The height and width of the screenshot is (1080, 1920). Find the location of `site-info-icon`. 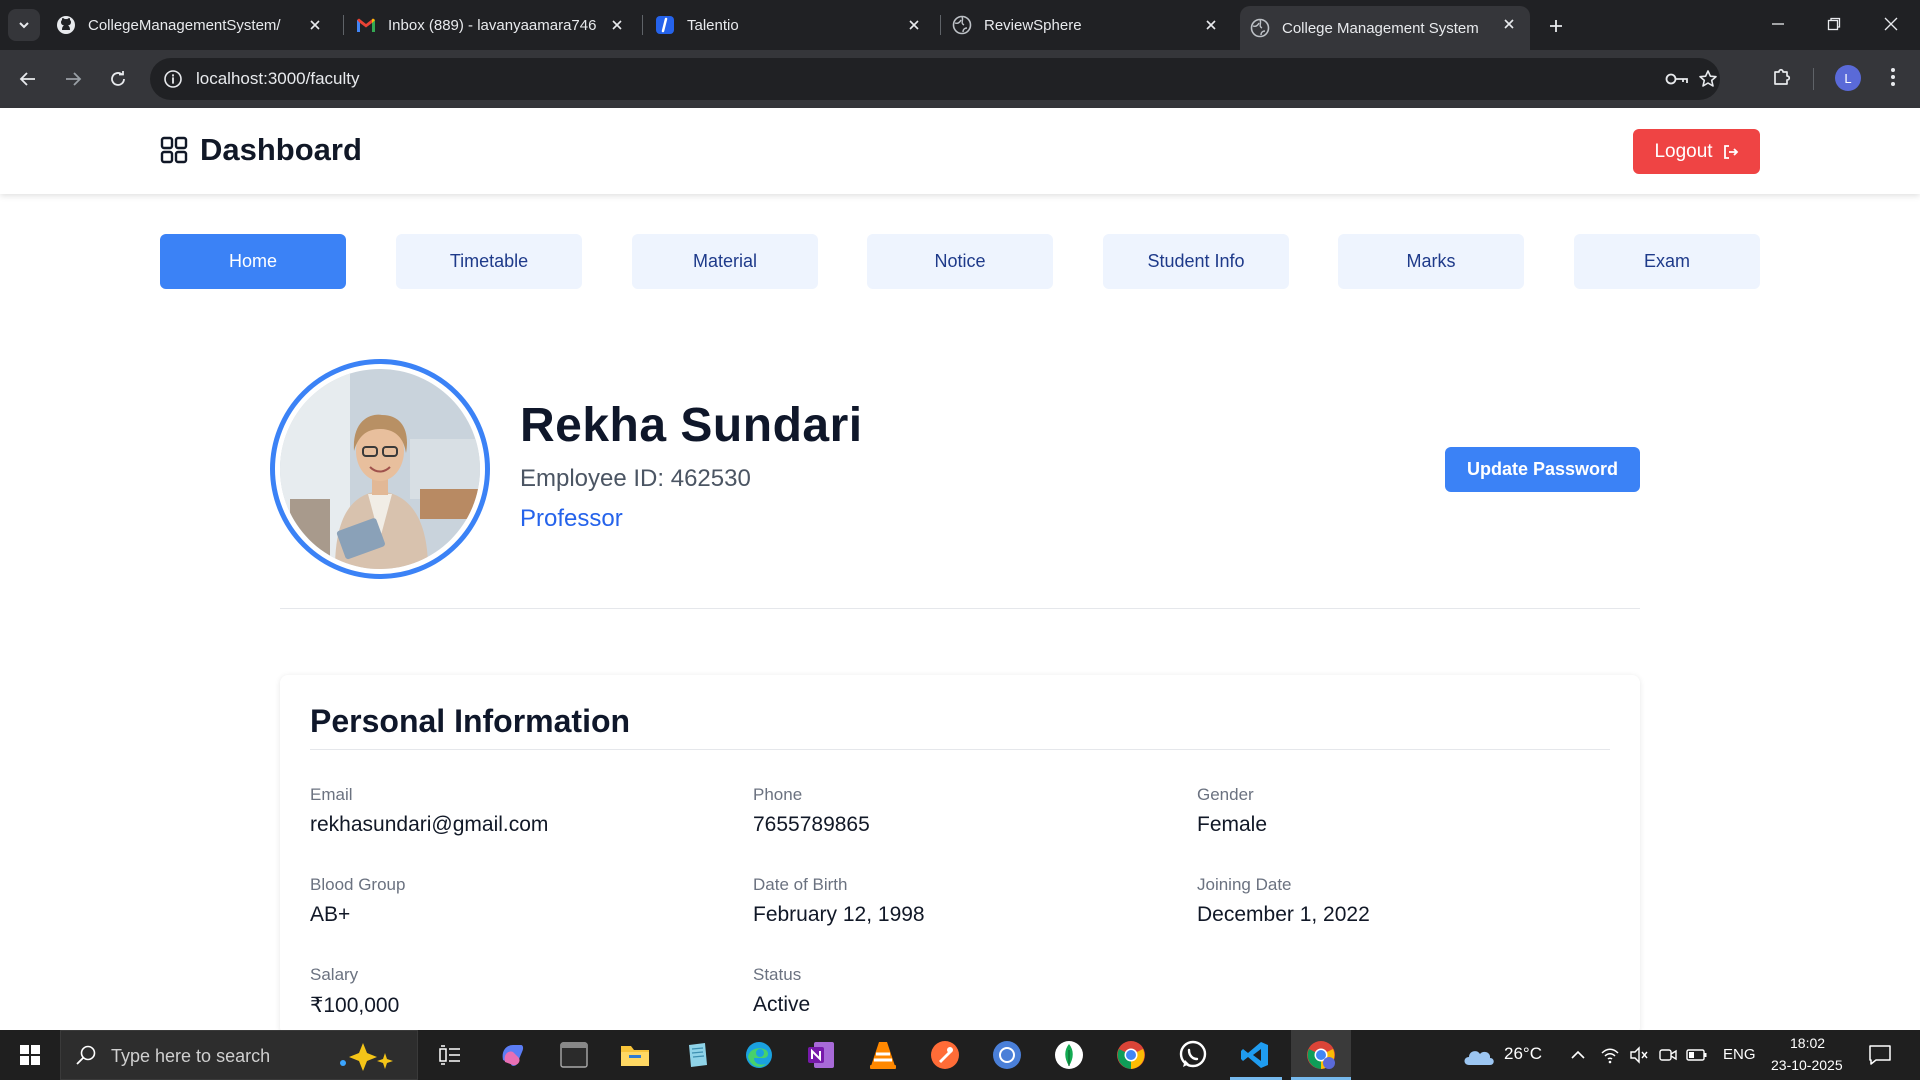

site-info-icon is located at coordinates (173, 79).